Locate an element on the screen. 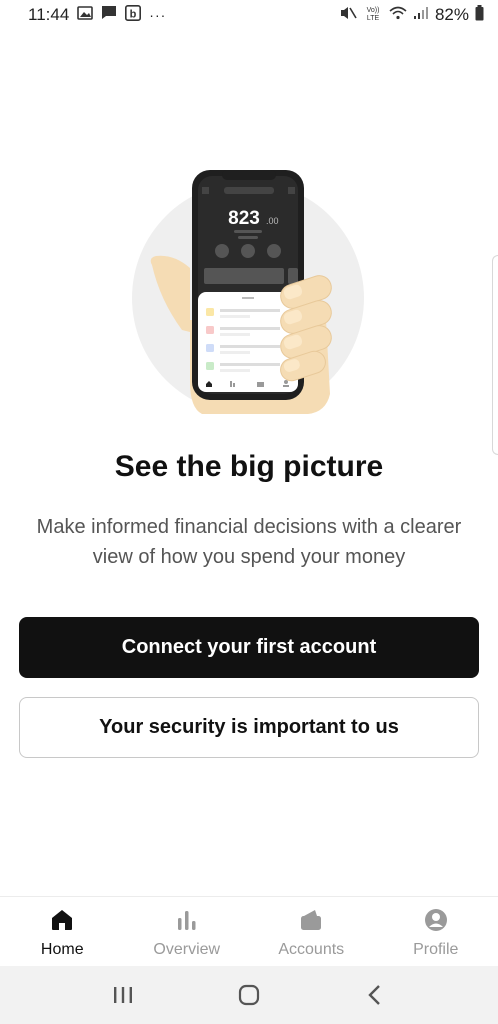 The width and height of the screenshot is (498, 1024). nav-item-home: Home is located at coordinates (62, 931).